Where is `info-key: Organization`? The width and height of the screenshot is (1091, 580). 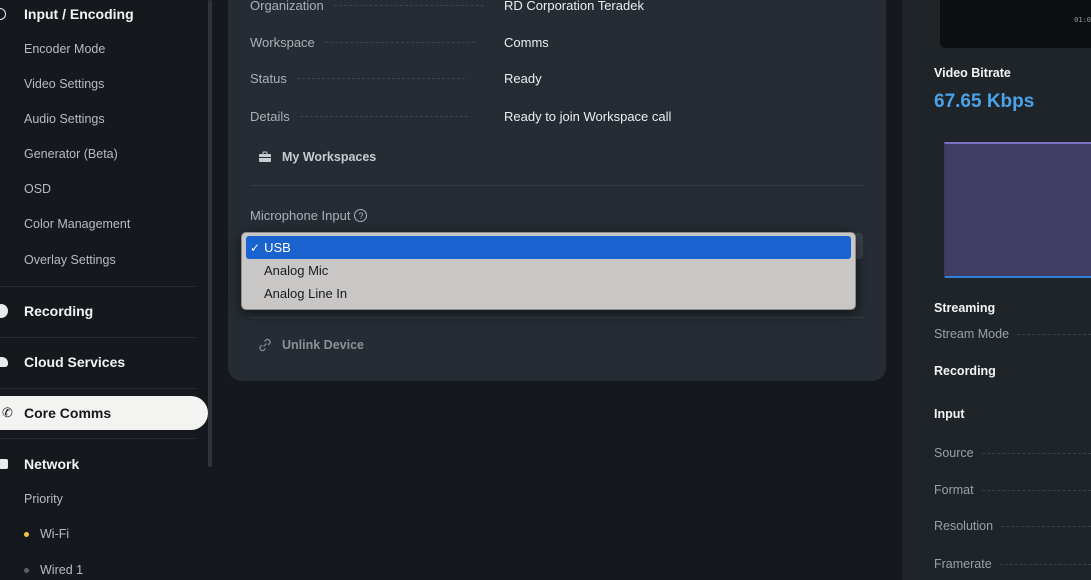
info-key: Organization is located at coordinates (287, 6).